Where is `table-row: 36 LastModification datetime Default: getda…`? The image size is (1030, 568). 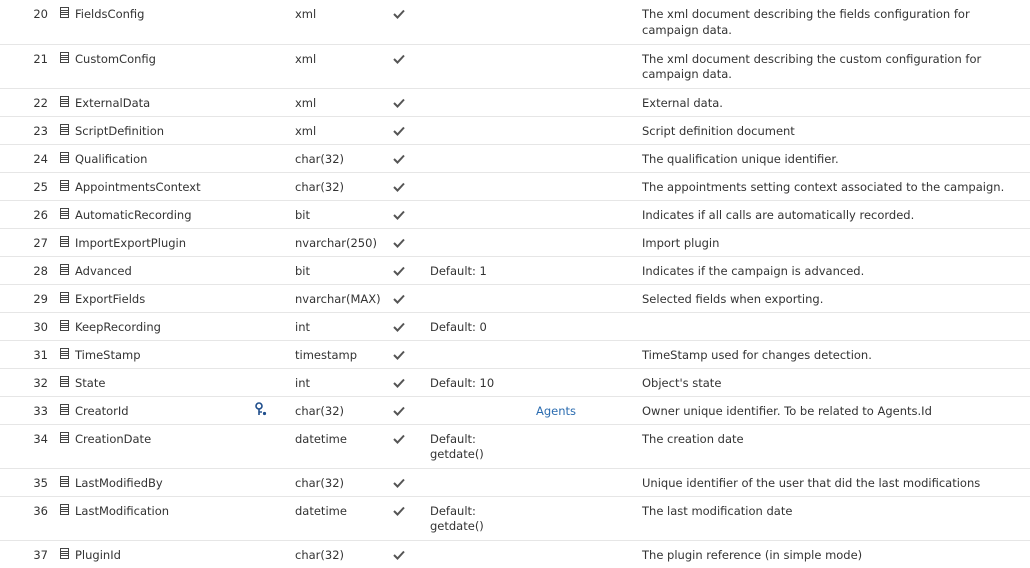
table-row: 36 LastModification datetime Default: getda… is located at coordinates (515, 518).